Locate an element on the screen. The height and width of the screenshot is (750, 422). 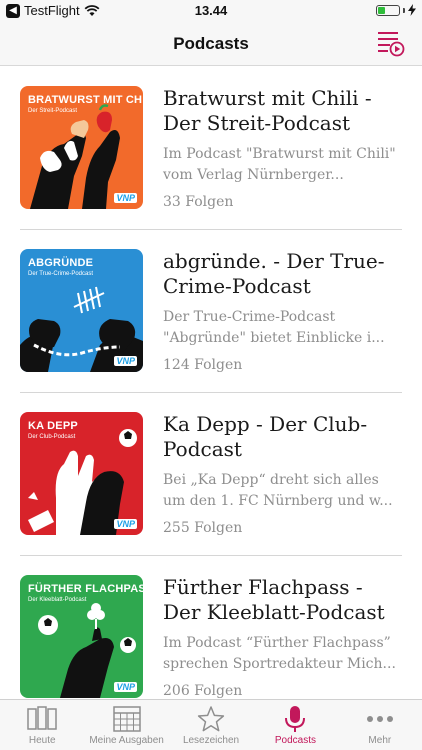
cover-subtitle: Der True-Crime-Podcast is located at coordinates (61, 274).